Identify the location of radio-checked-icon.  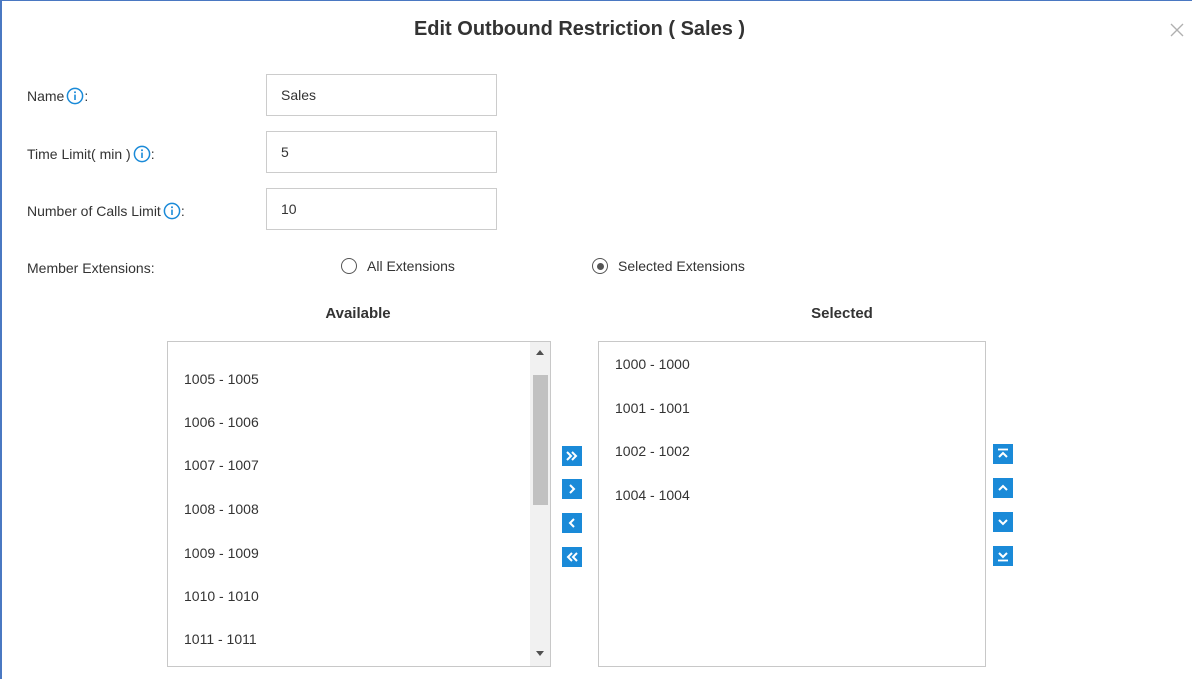
(600, 266).